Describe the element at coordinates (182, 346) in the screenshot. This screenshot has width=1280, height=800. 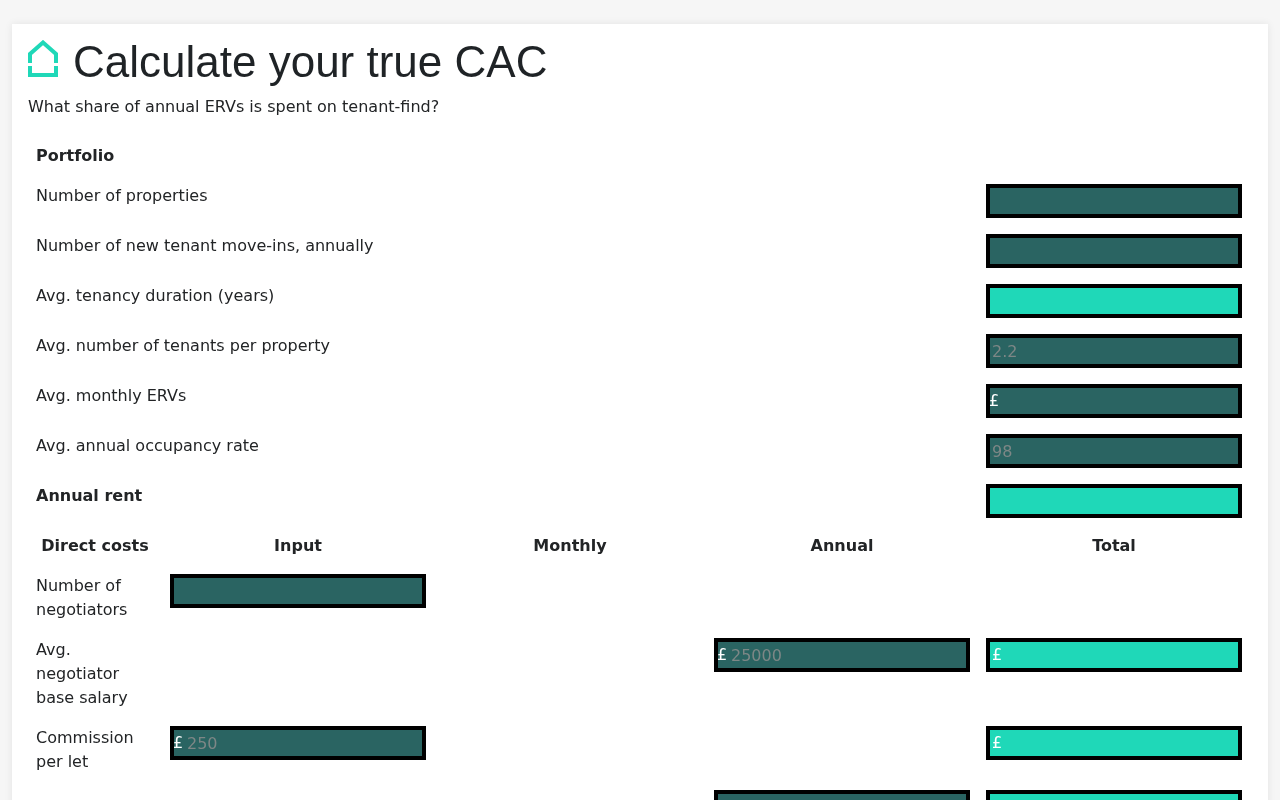
I see `field-label: Avg. number of tenants per property` at that location.